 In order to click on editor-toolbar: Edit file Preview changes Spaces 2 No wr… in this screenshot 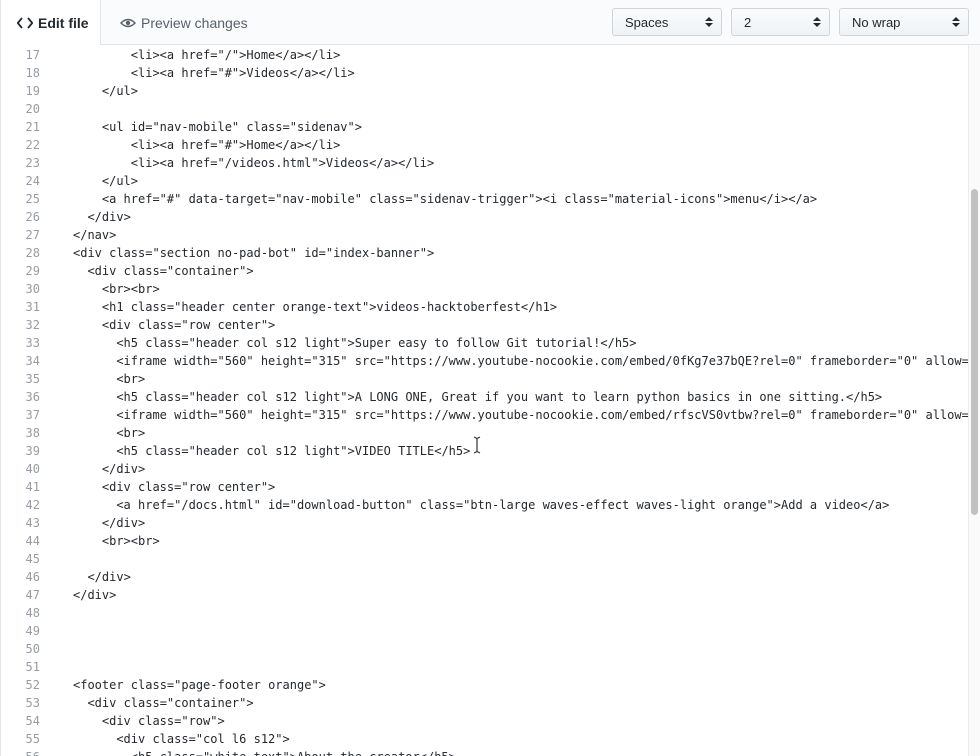, I will do `click(490, 23)`.